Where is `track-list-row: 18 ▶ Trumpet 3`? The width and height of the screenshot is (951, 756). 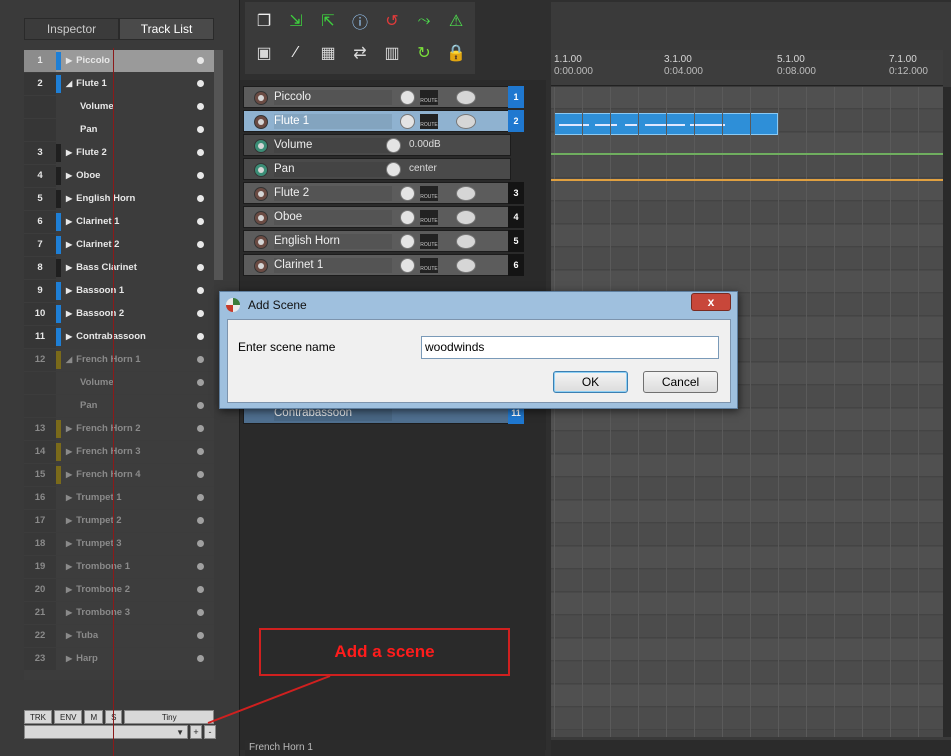 track-list-row: 18 ▶ Trumpet 3 is located at coordinates (119, 544).